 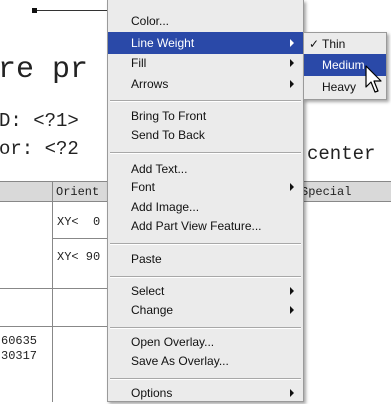 What do you see at coordinates (52, 291) in the screenshot?
I see `table-col-line` at bounding box center [52, 291].